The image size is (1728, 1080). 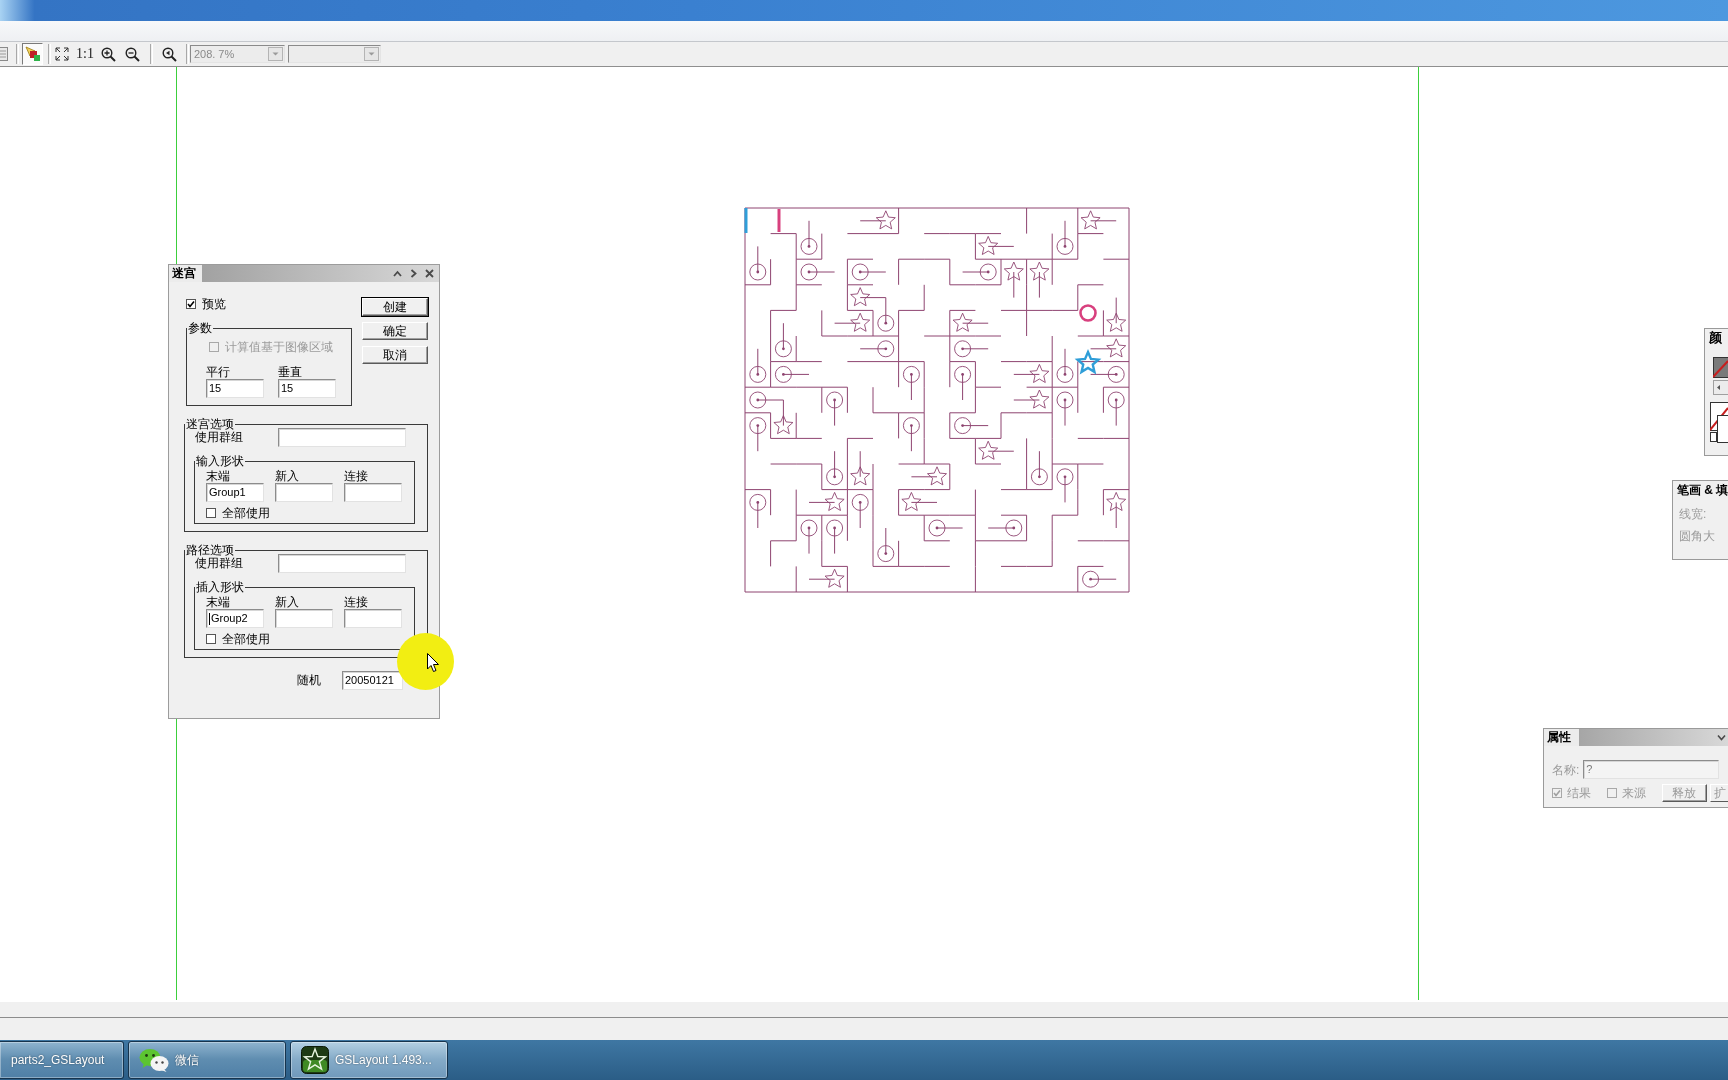 I want to click on checkbox-label: 计算值基于图像区域, so click(x=279, y=347).